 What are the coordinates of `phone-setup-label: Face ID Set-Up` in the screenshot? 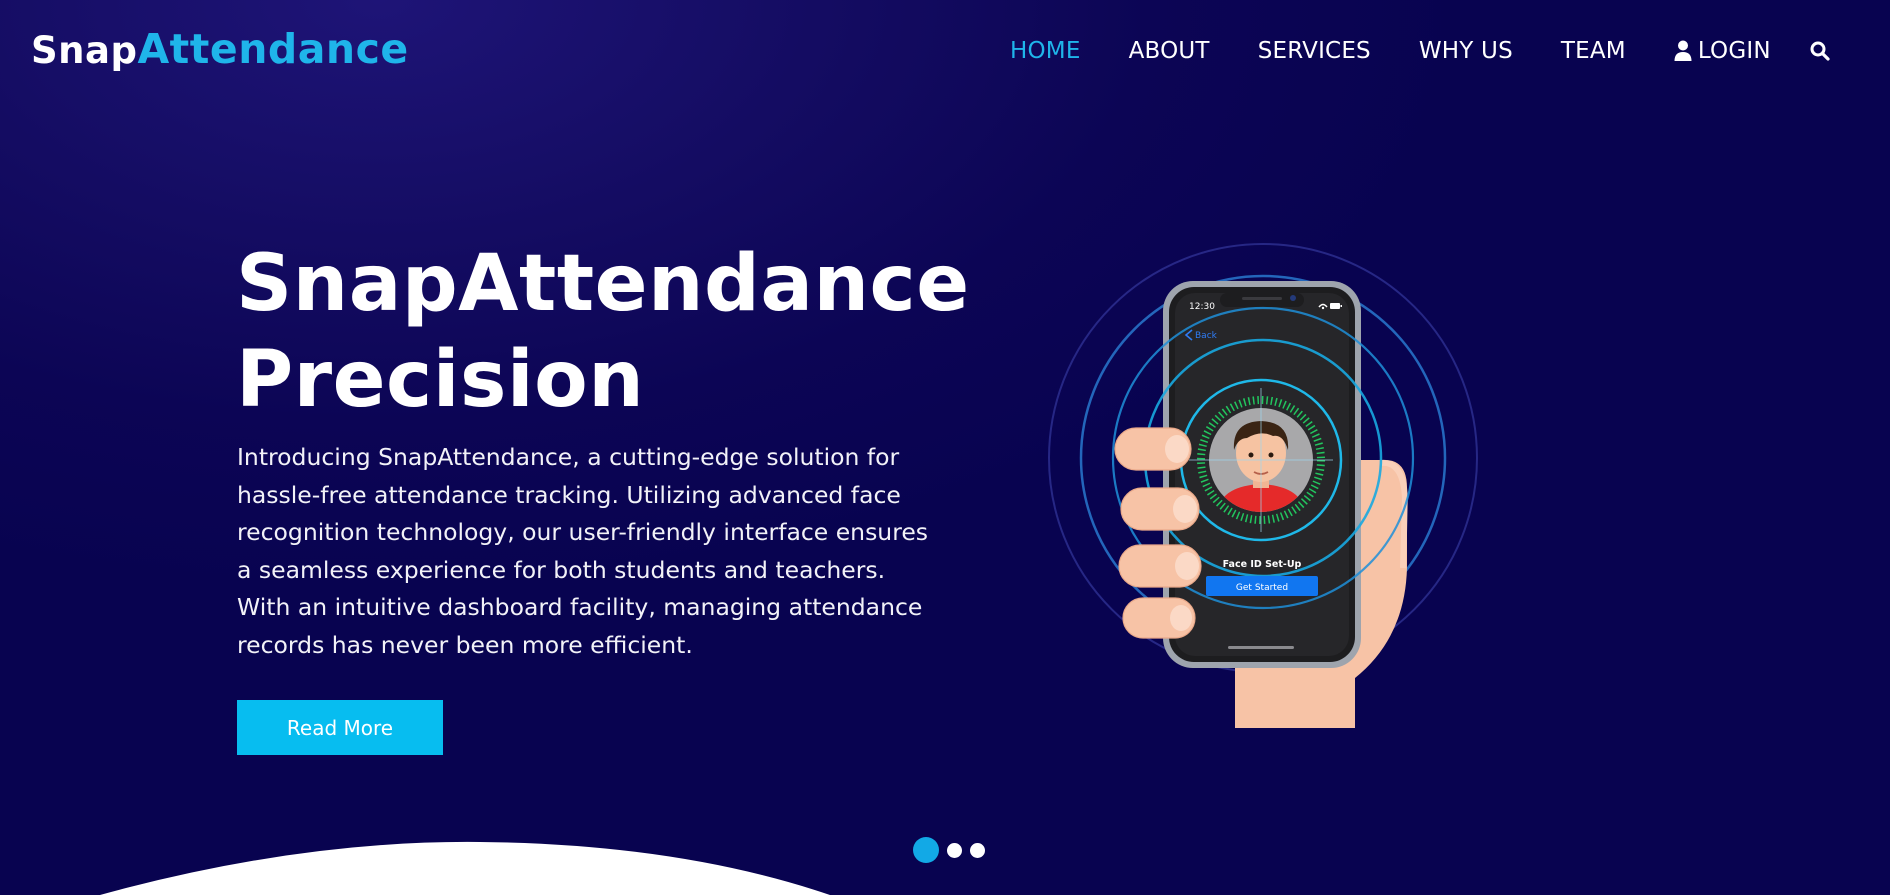 It's located at (1262, 564).